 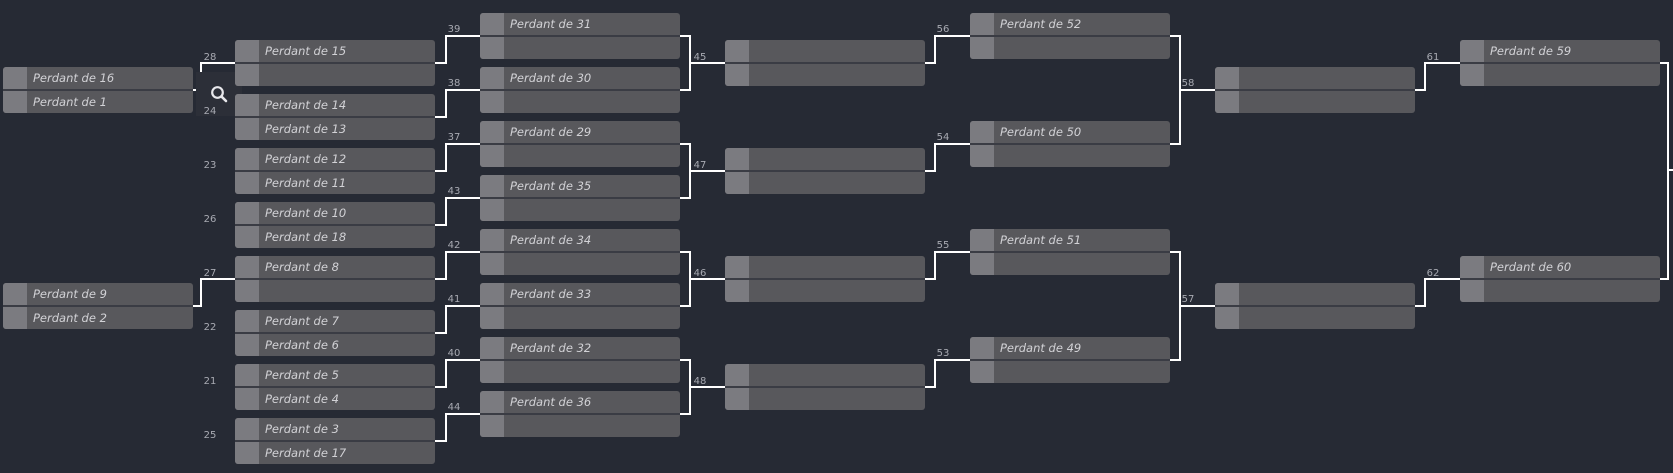 What do you see at coordinates (335, 213) in the screenshot?
I see `match-slot-top: Perdant de 10` at bounding box center [335, 213].